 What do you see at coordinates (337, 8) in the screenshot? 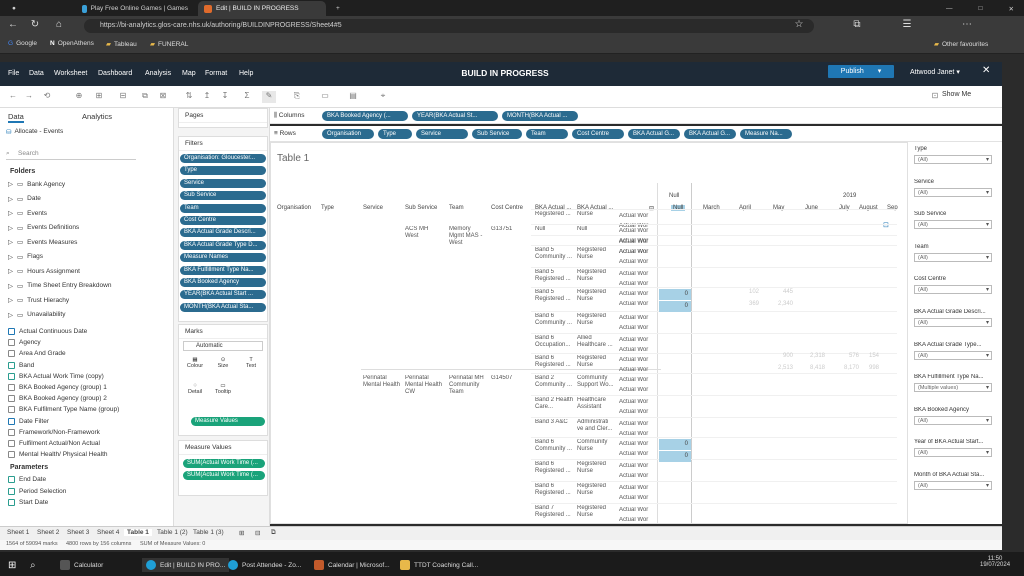
I see `new-tab-button: +` at bounding box center [337, 8].